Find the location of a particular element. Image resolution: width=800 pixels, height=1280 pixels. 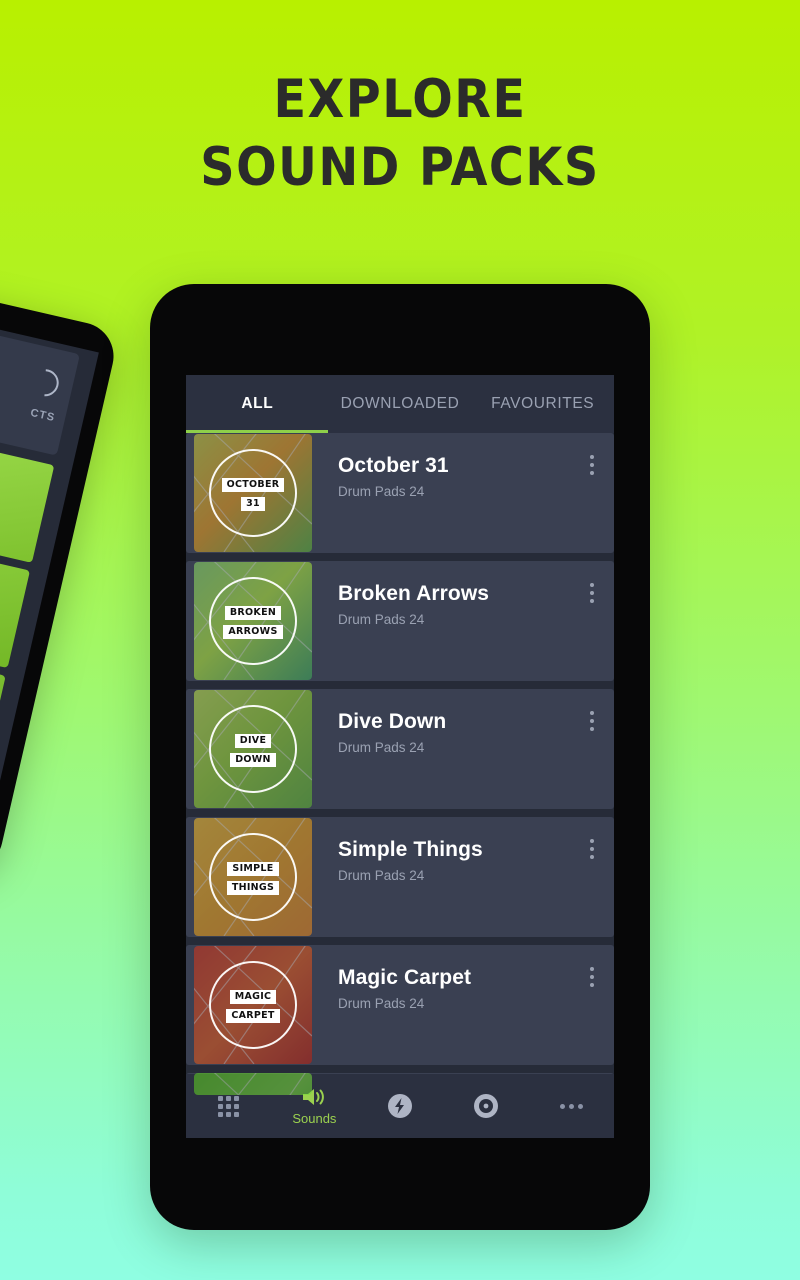

rotate-icon is located at coordinates (45, 382).